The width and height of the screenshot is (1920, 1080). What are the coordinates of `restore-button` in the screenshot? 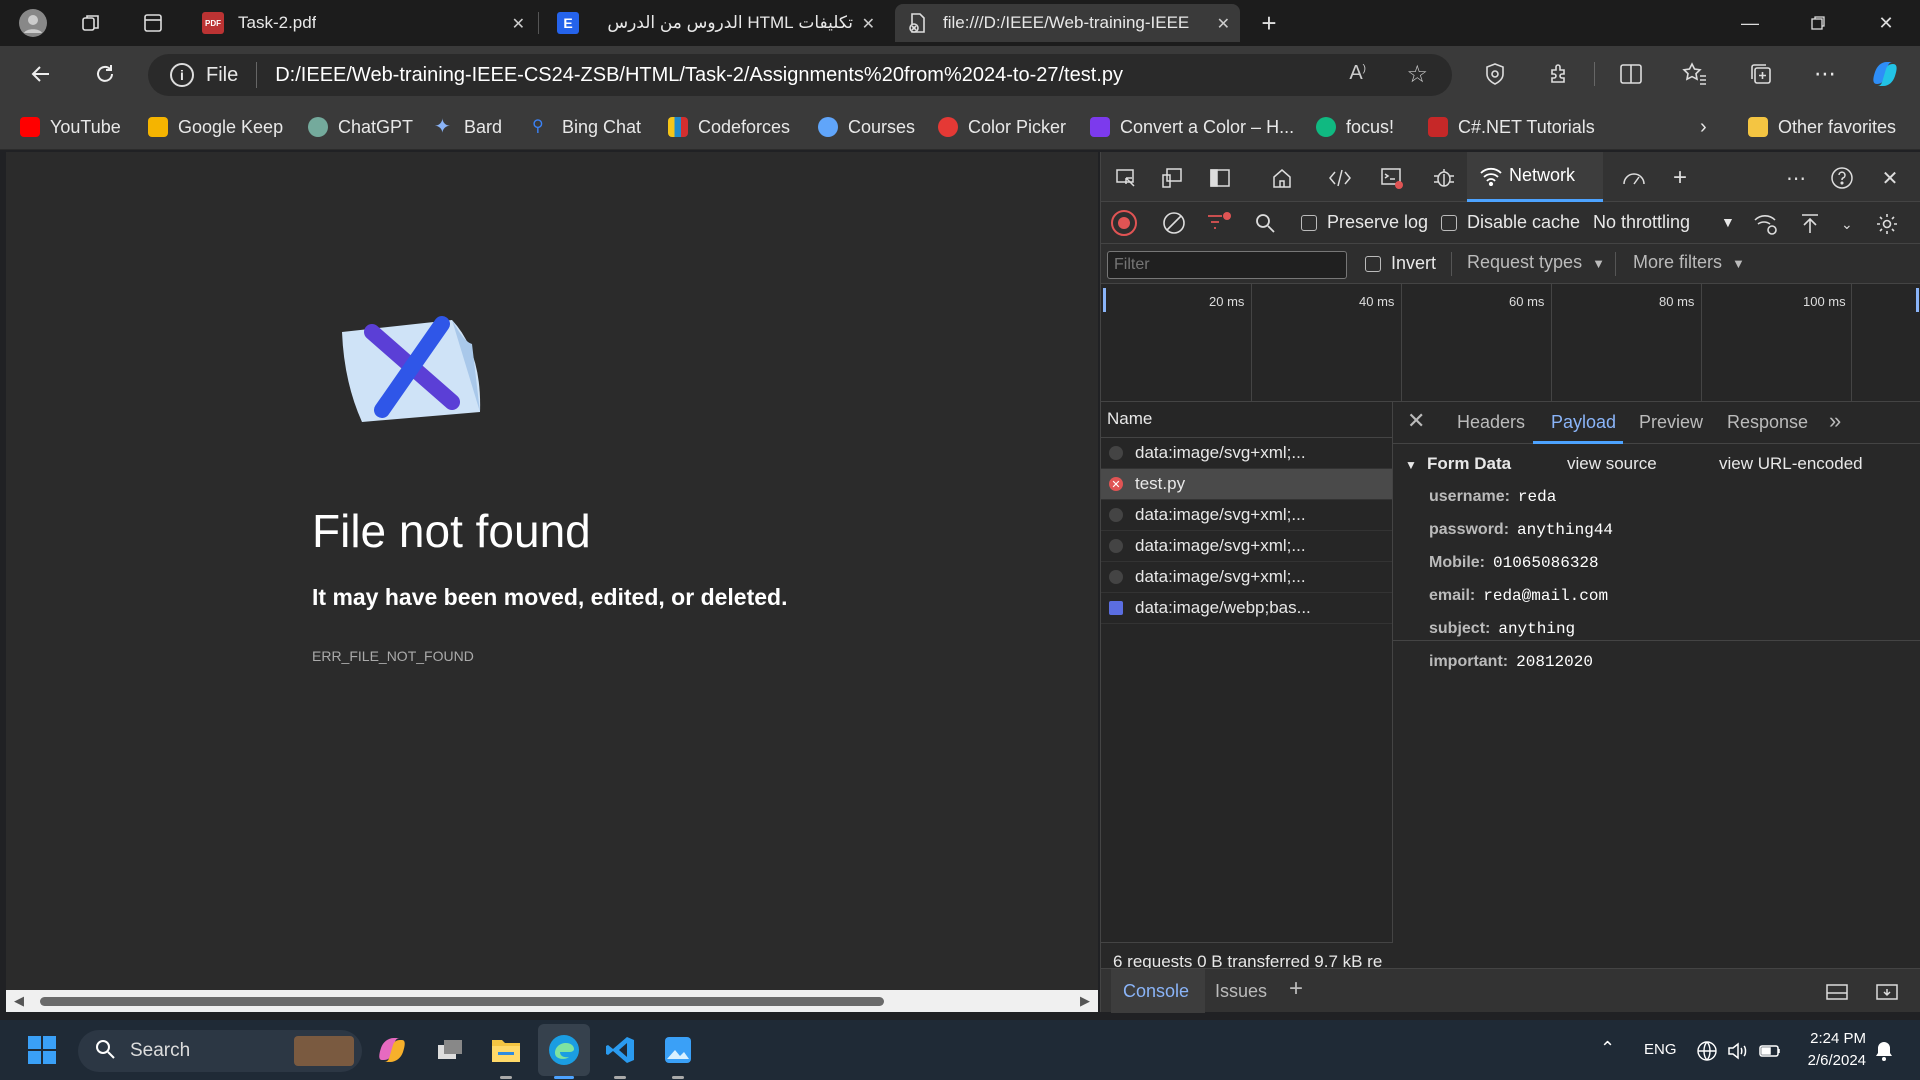 It's located at (1818, 23).